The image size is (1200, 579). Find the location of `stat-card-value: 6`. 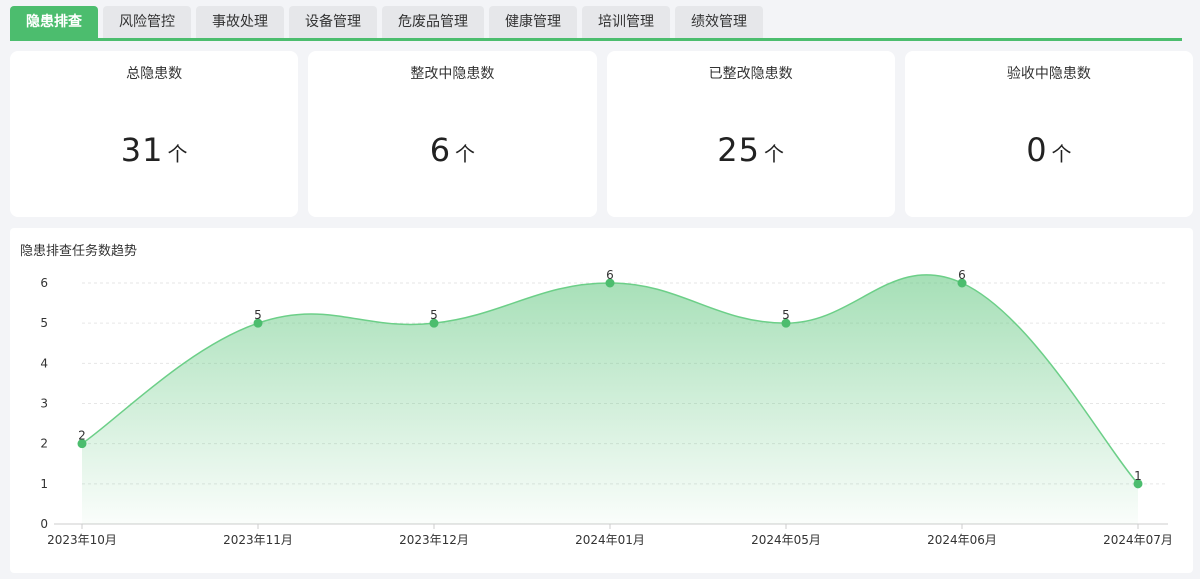

stat-card-value: 6 is located at coordinates (440, 150).